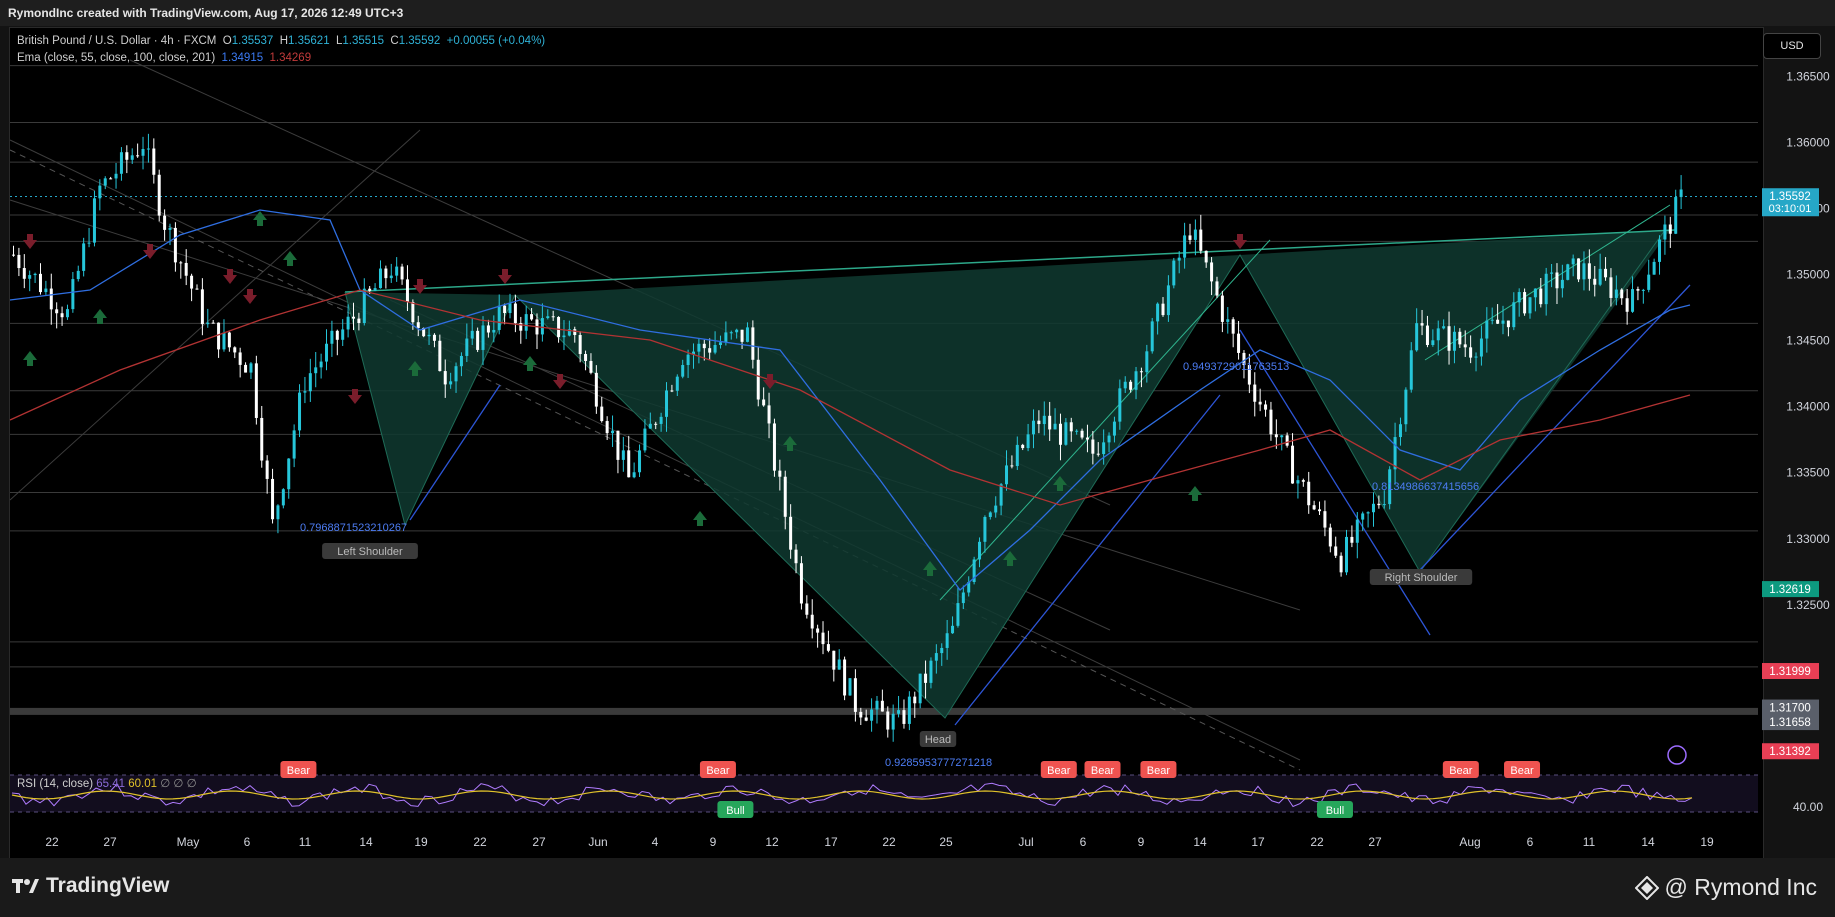 The image size is (1835, 917). Describe the element at coordinates (309, 41) in the screenshot. I see `high-value: 1.35621` at that location.